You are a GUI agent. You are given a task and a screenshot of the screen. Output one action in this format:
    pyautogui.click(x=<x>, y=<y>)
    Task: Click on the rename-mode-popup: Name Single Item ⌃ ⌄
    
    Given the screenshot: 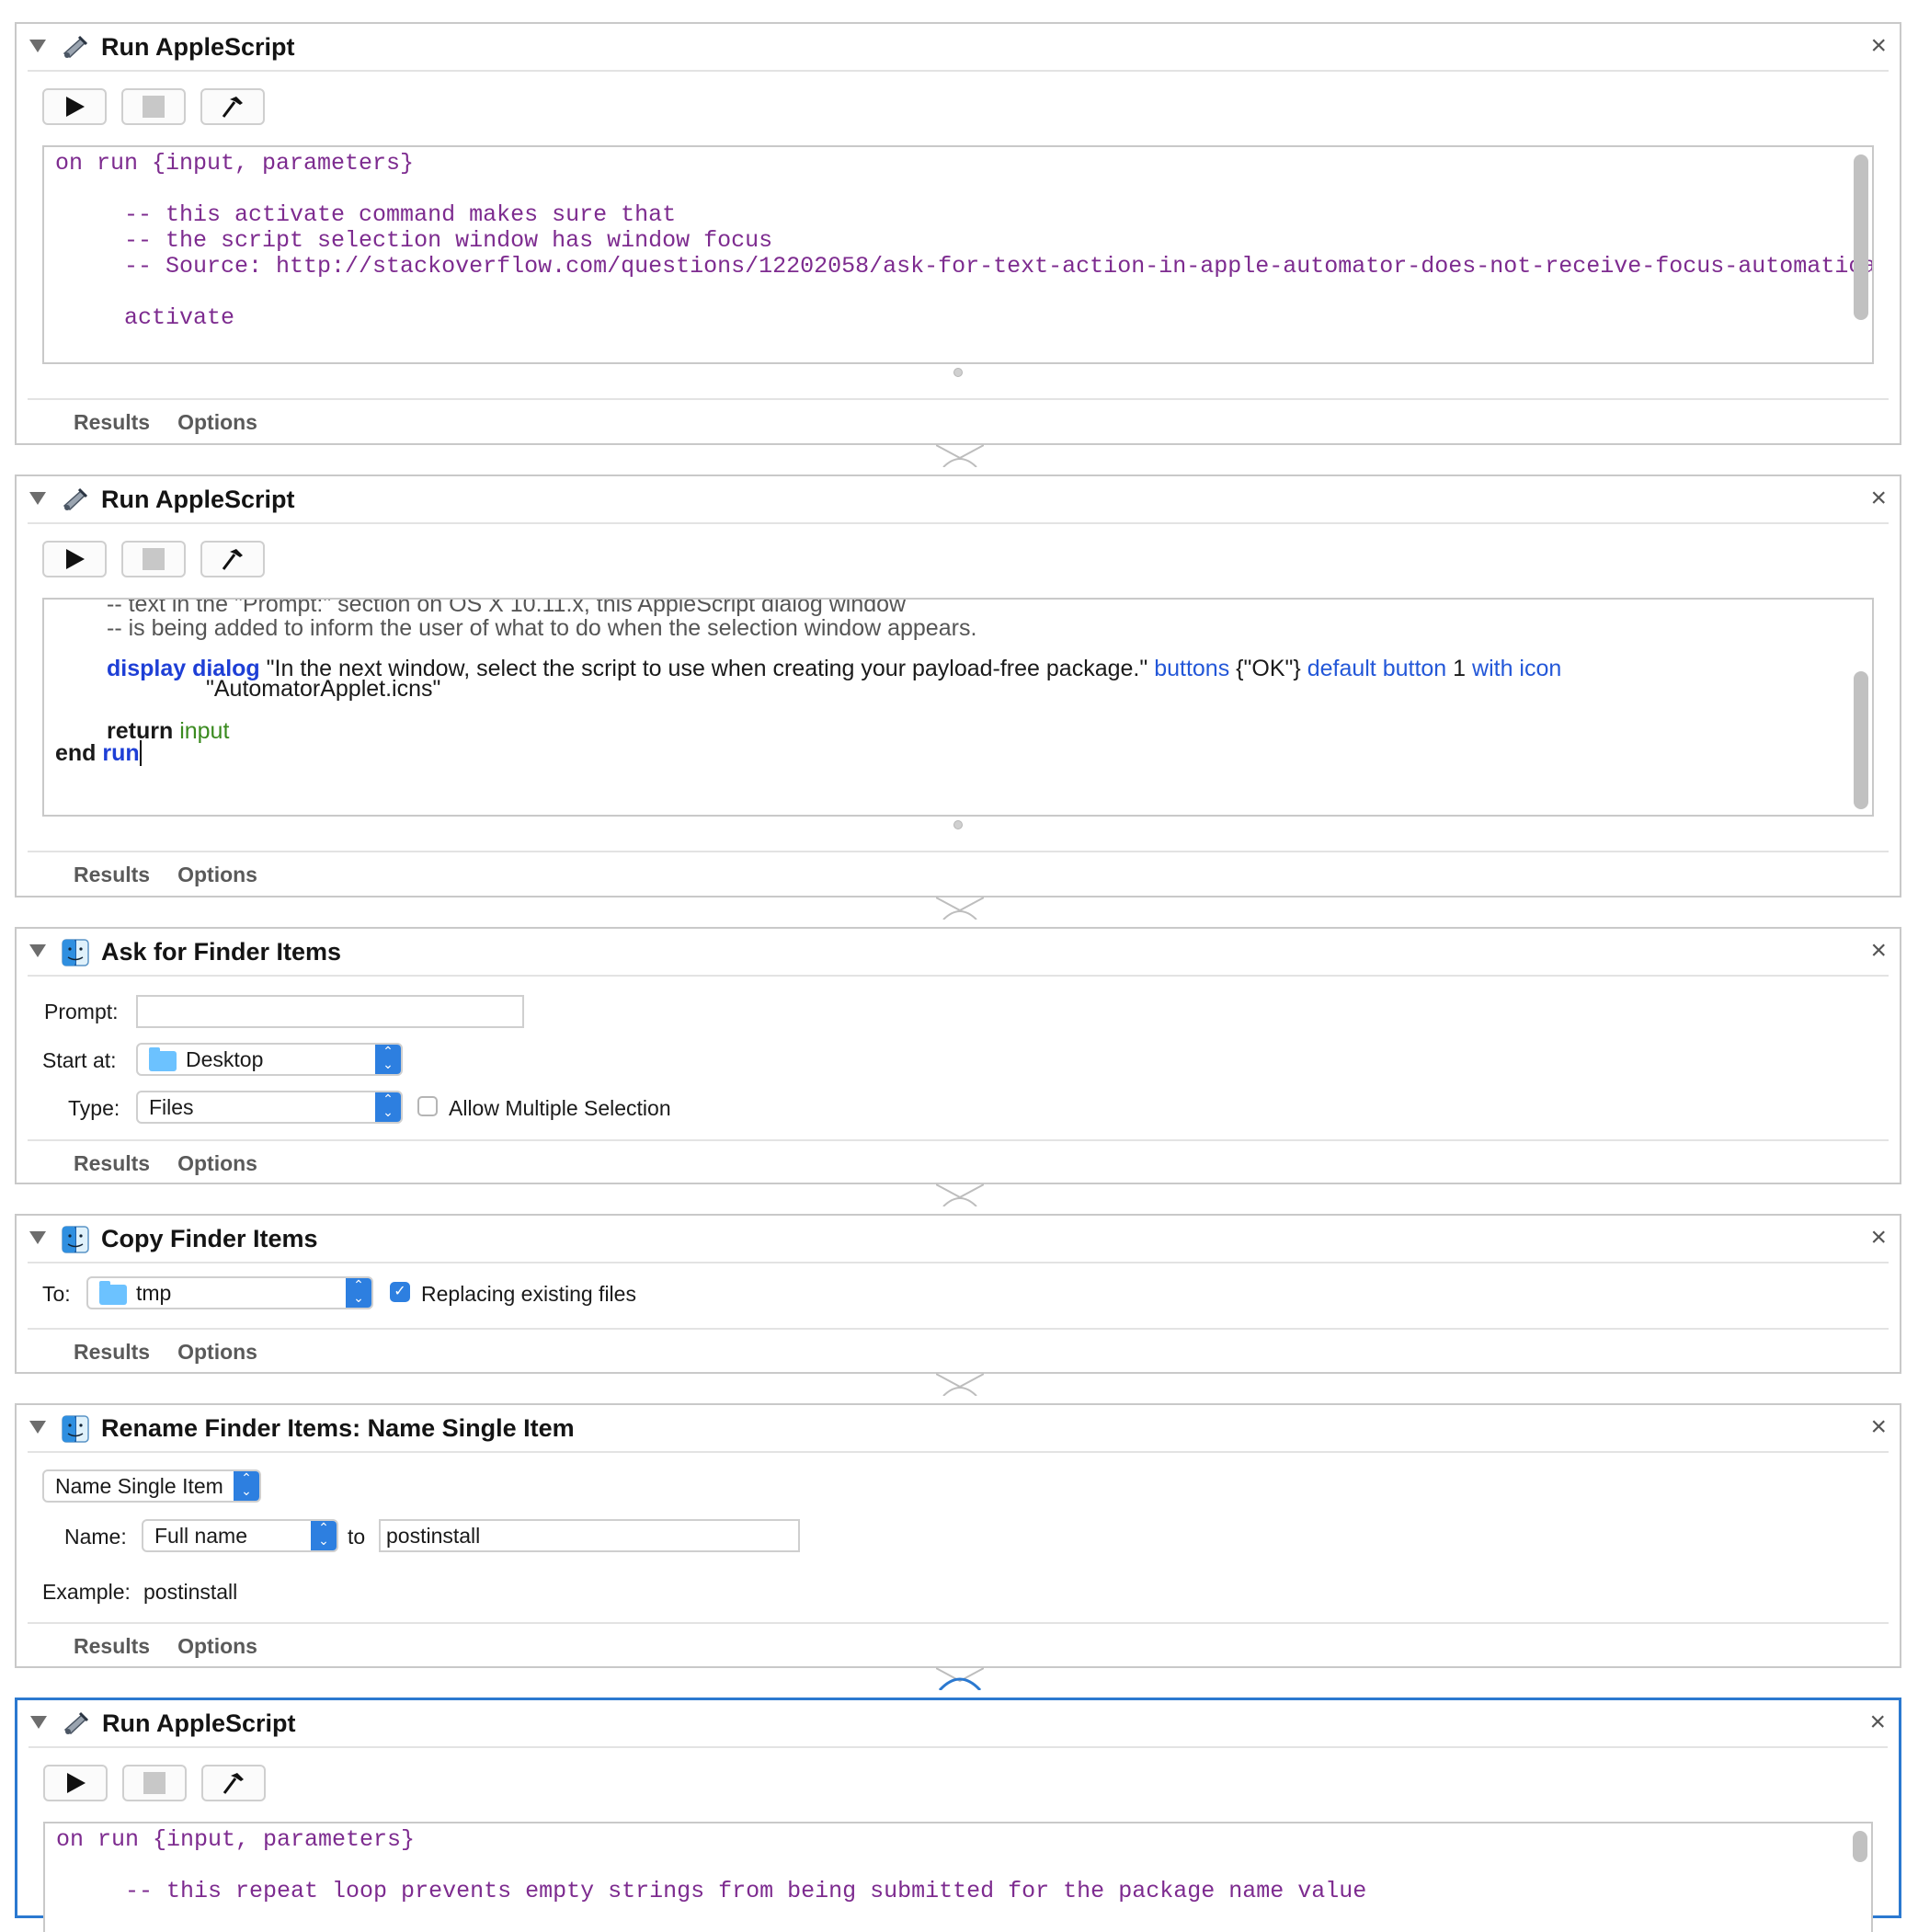 What is the action you would take?
    pyautogui.click(x=151, y=1486)
    